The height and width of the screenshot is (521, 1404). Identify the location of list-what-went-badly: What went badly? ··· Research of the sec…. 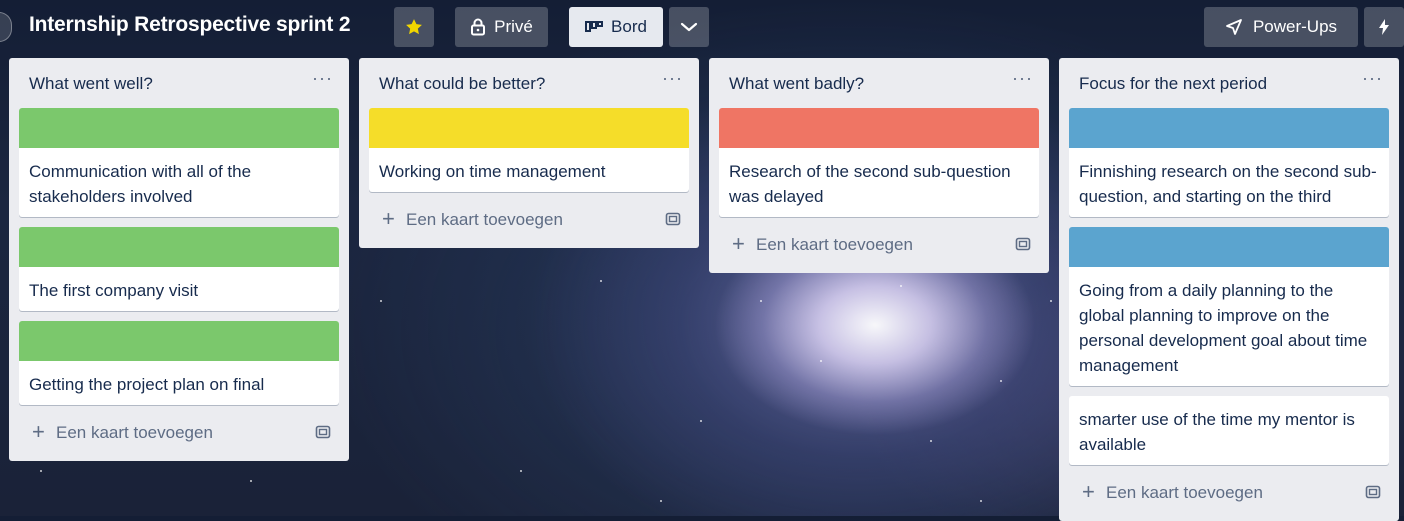
(879, 165).